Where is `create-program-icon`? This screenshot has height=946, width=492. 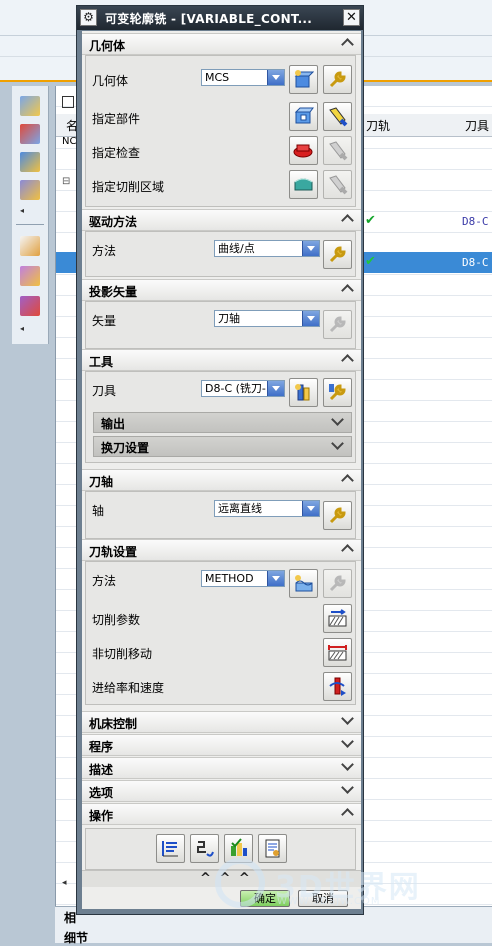
create-program-icon is located at coordinates (30, 106).